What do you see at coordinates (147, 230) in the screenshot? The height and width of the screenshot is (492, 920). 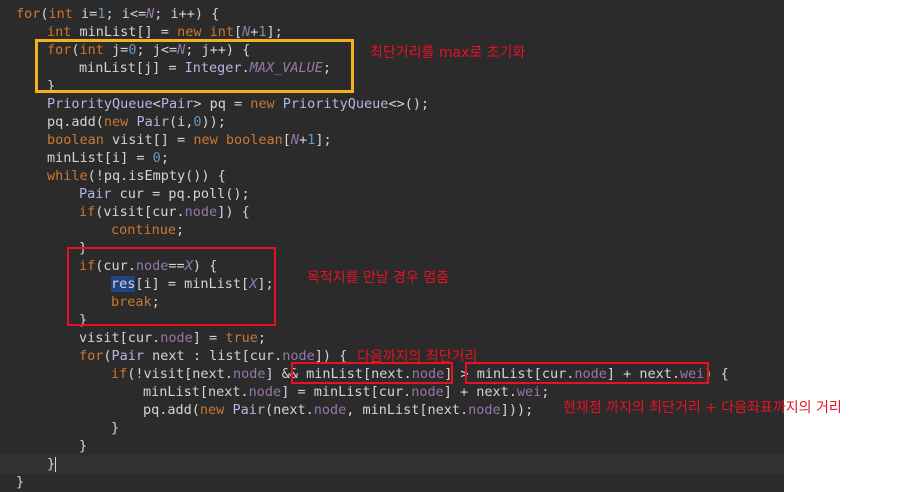 I see `code-line: continue;` at bounding box center [147, 230].